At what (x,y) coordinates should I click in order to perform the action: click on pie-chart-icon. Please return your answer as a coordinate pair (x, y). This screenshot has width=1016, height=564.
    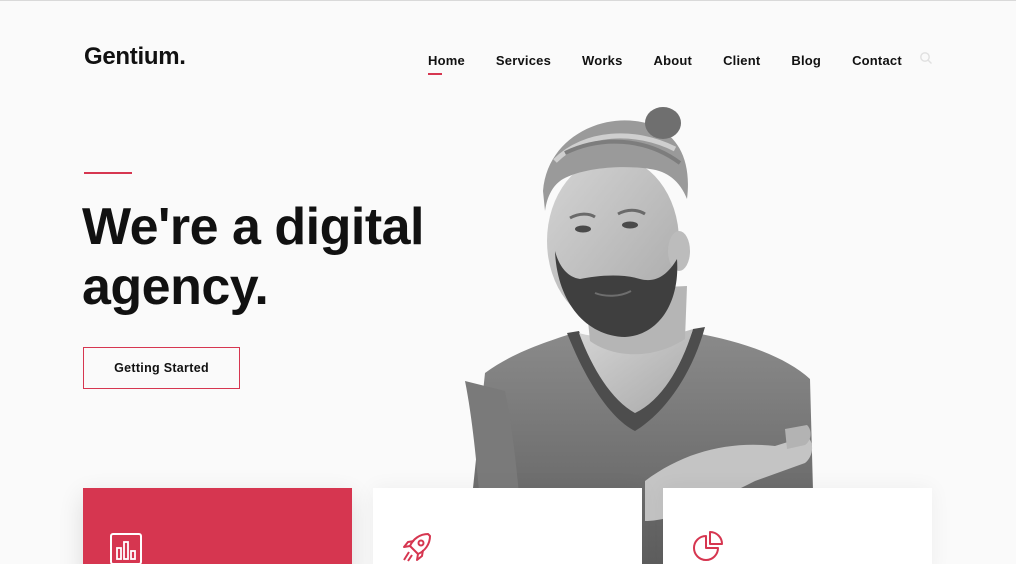
    Looking at the image, I should click on (708, 546).